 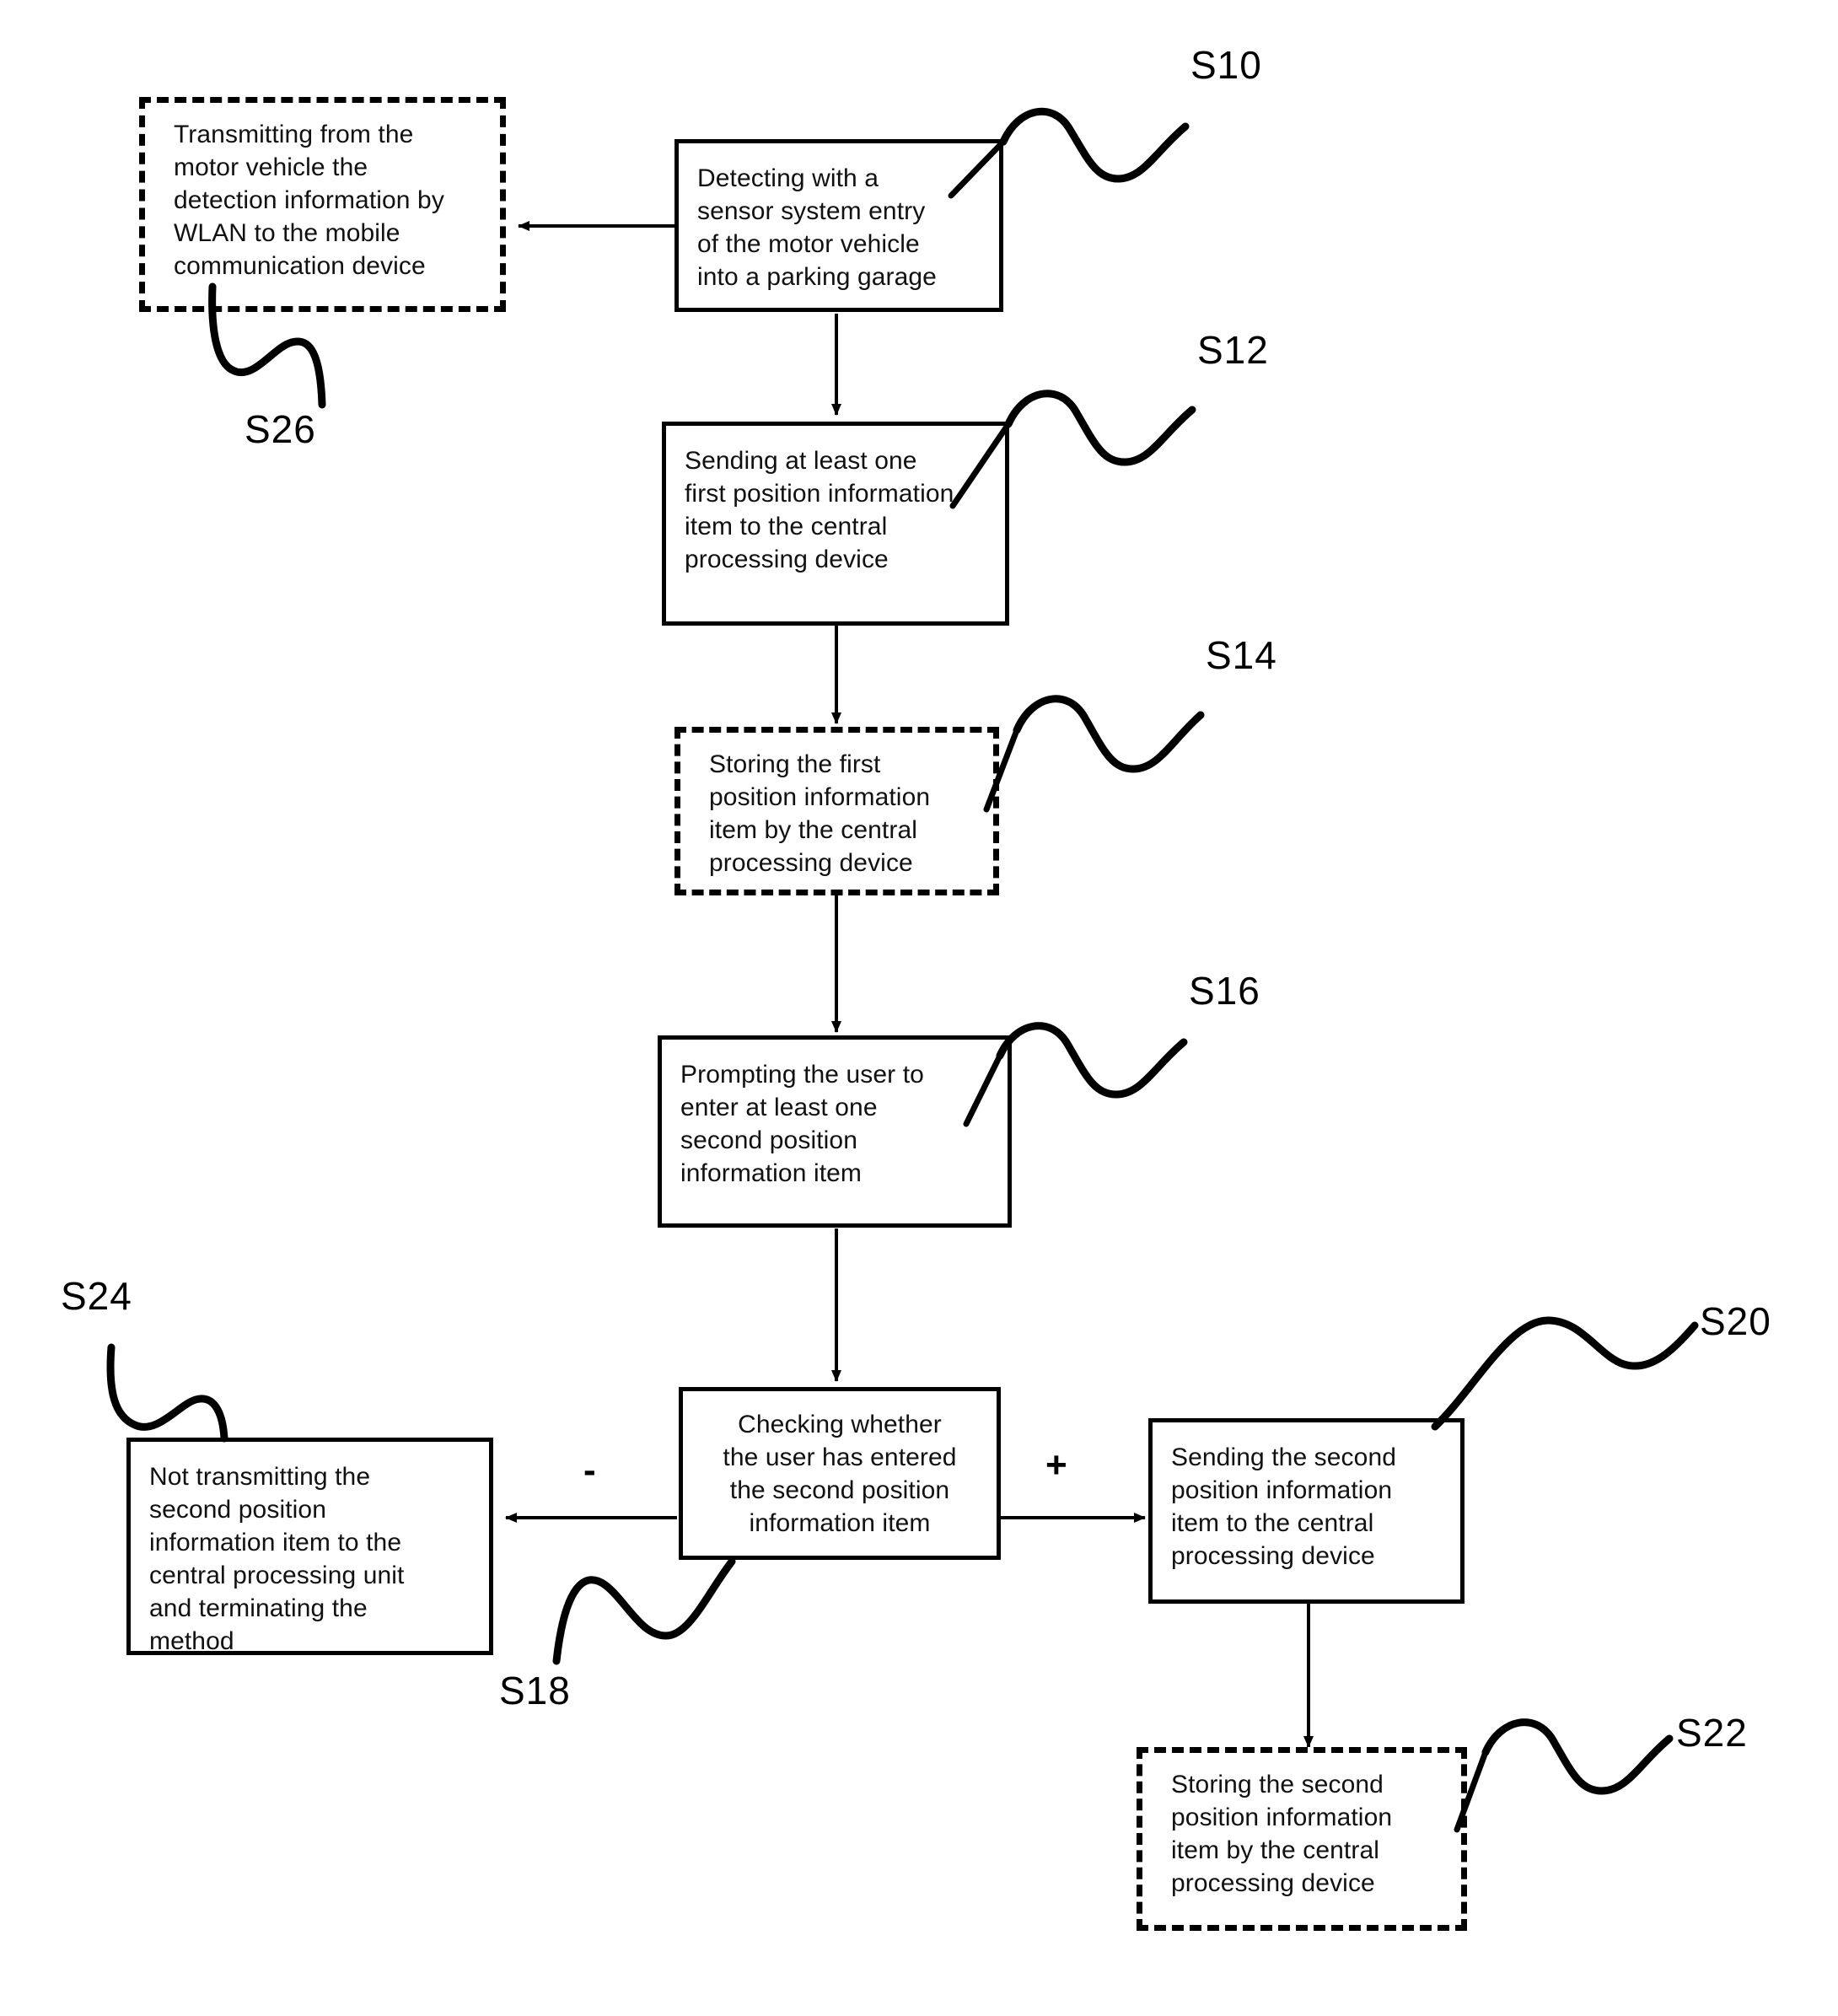 I want to click on reference-label-s14: S14, so click(x=1241, y=655).